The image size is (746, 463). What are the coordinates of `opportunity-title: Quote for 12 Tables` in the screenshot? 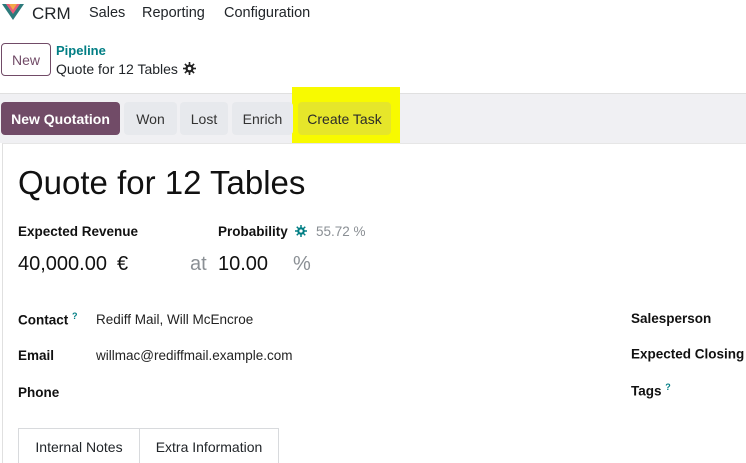 It's located at (161, 183).